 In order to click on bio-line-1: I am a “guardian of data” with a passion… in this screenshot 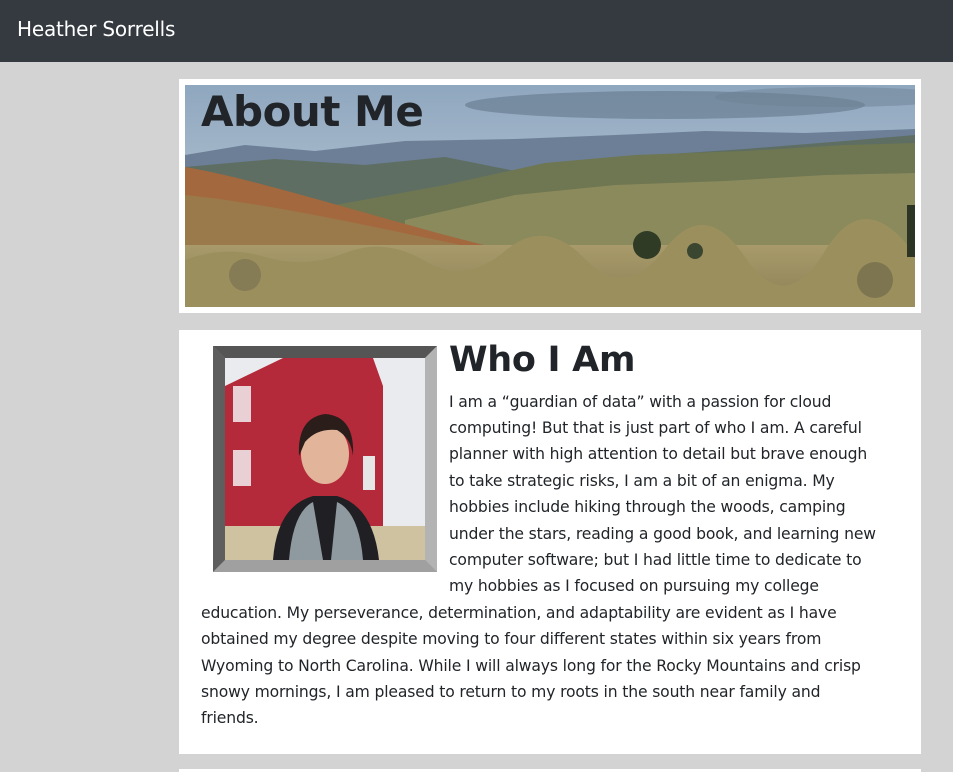, I will do `click(640, 402)`.